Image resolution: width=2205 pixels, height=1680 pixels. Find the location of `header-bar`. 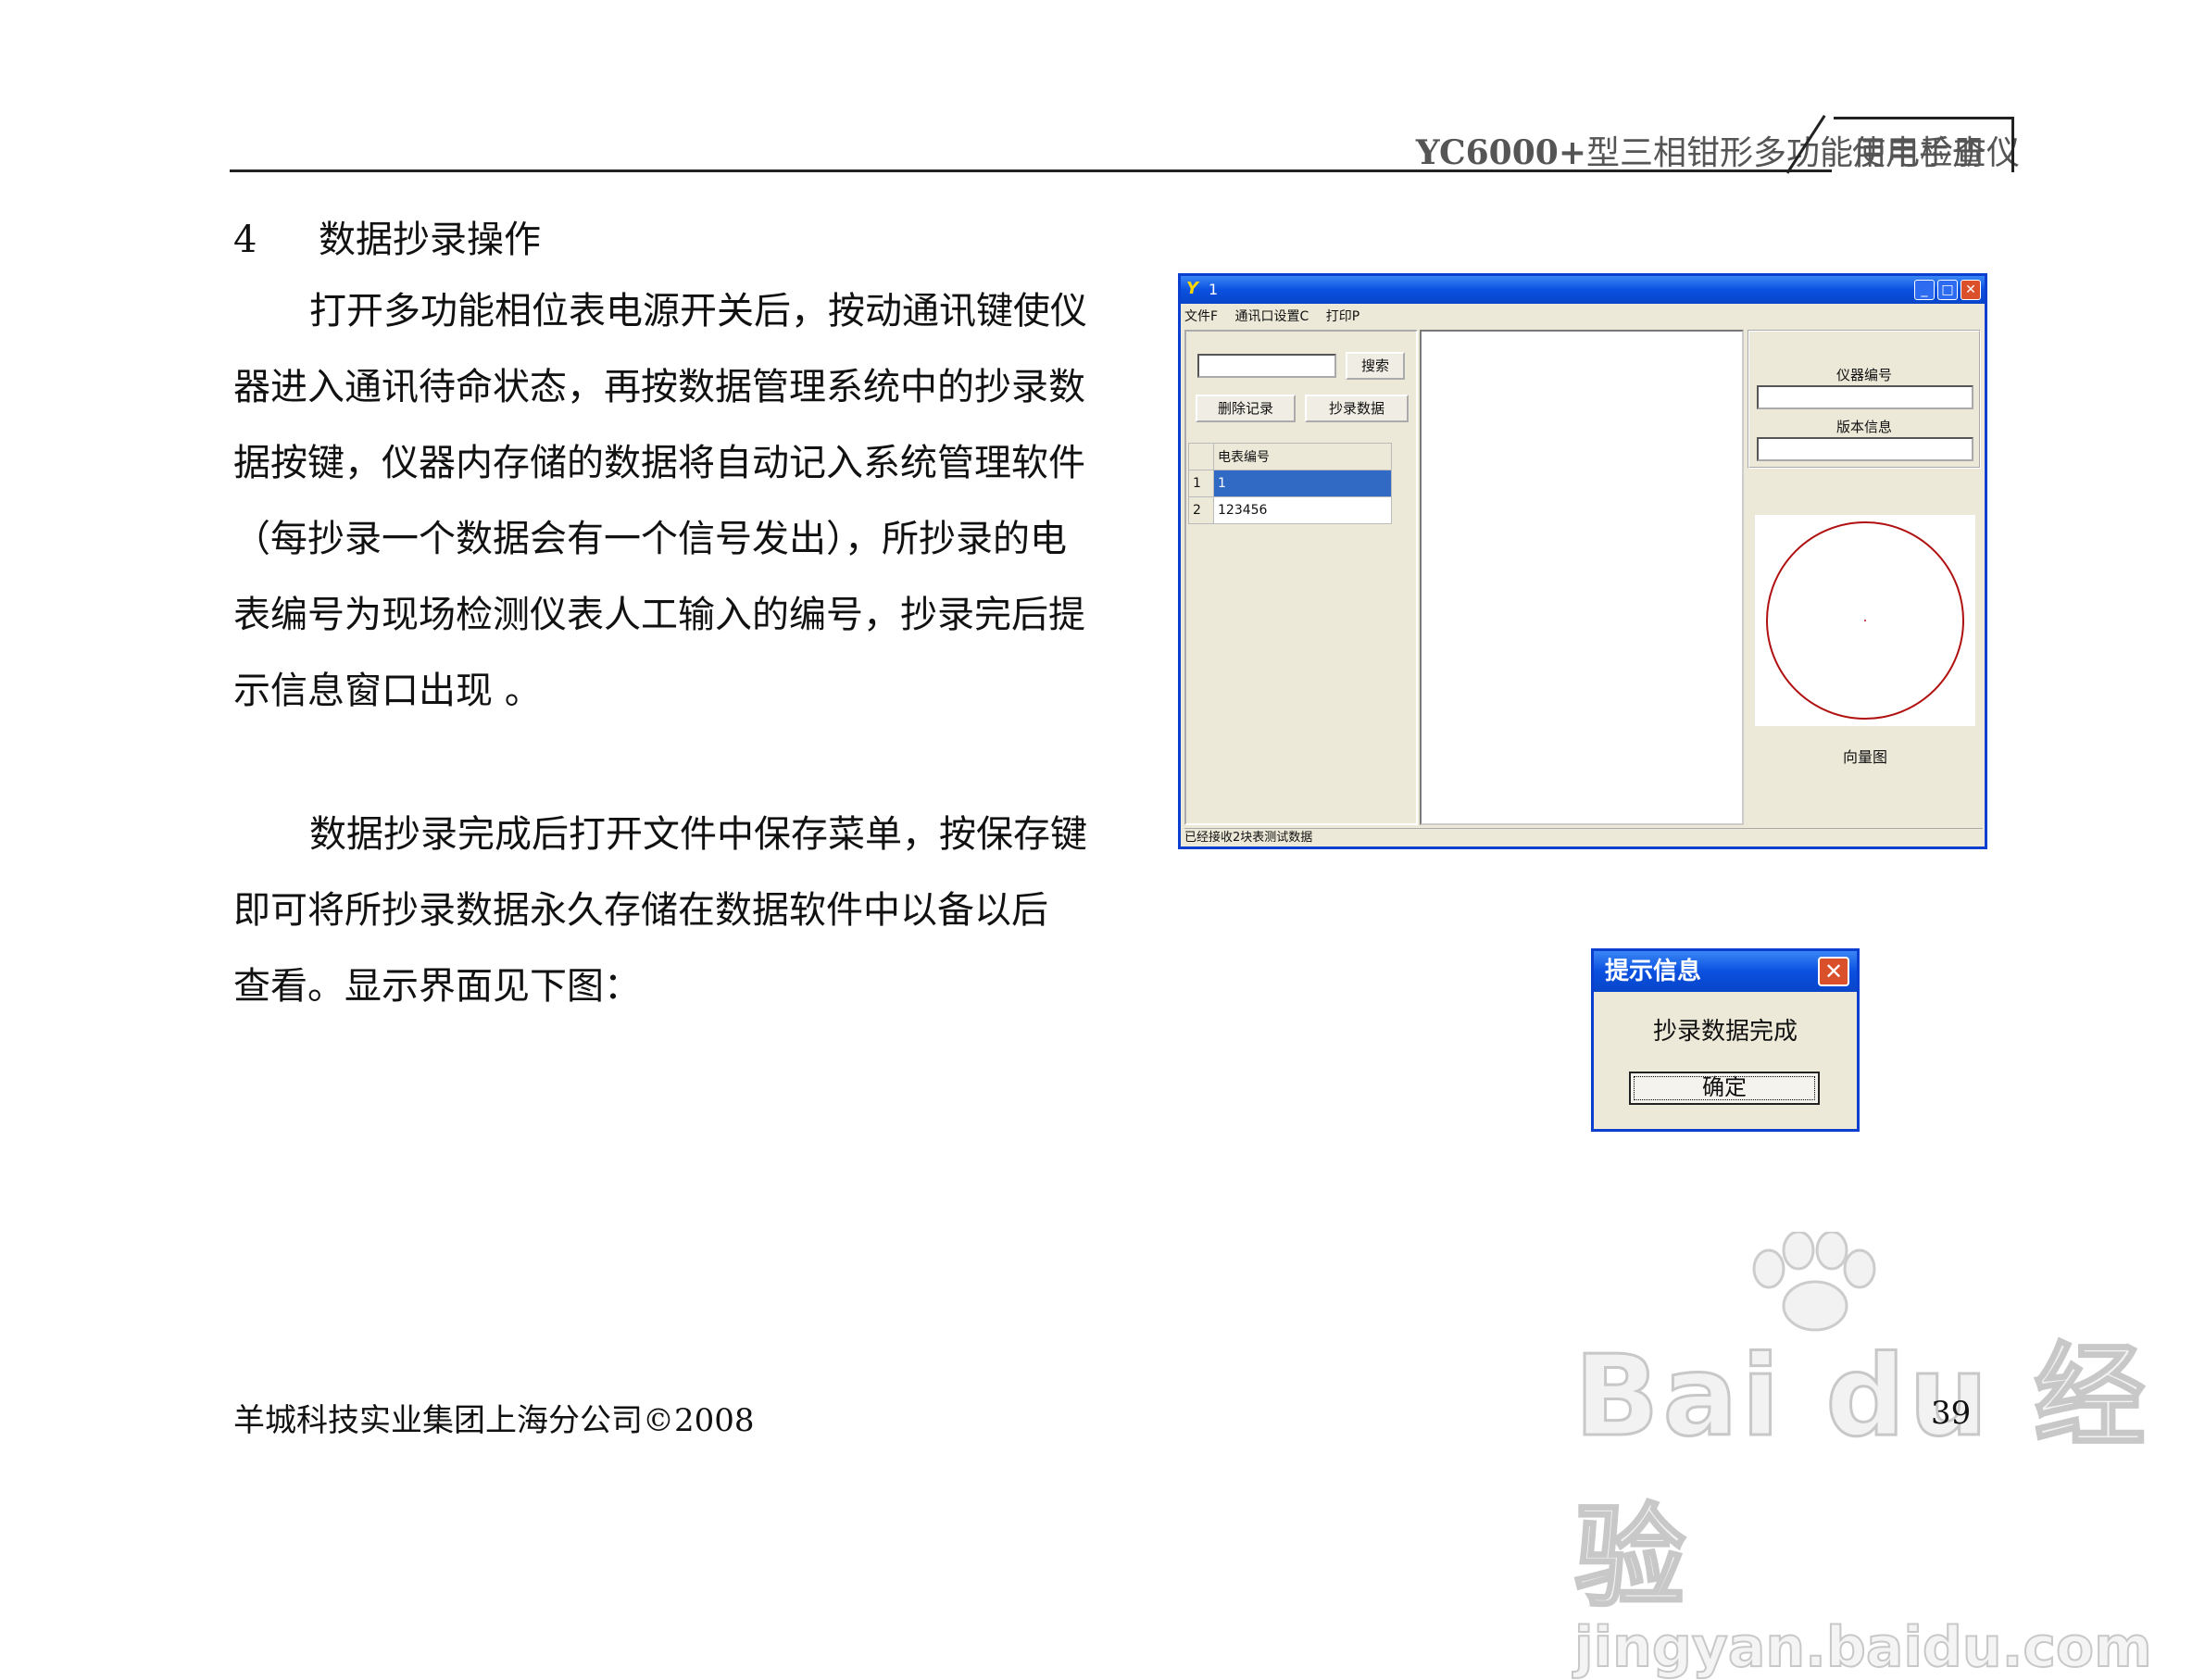

header-bar is located at coordinates (1923, 118).